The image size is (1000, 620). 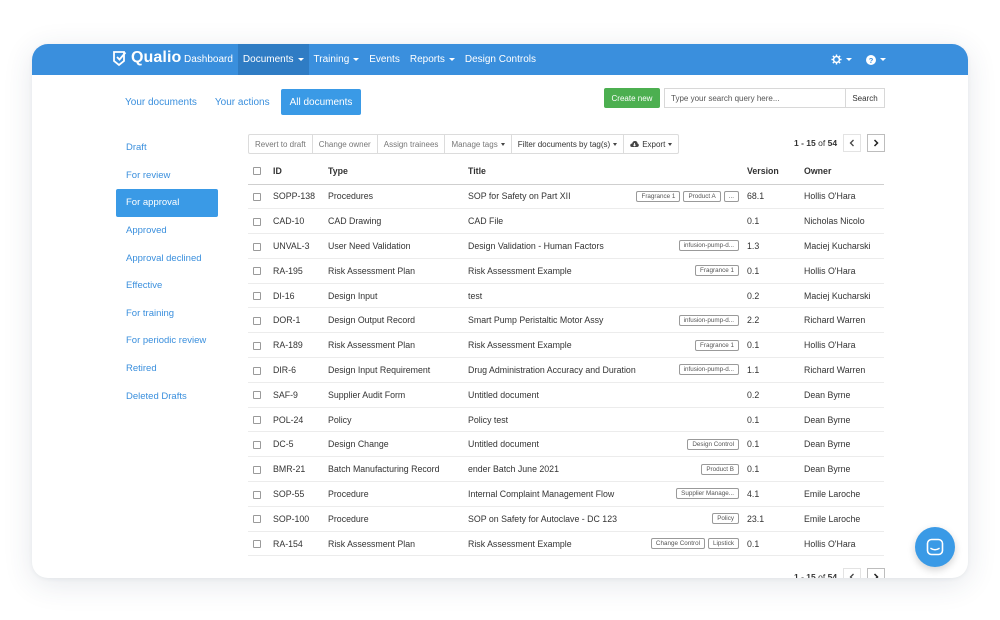 What do you see at coordinates (300, 395) in the screenshot?
I see `cell-id: SAF-9` at bounding box center [300, 395].